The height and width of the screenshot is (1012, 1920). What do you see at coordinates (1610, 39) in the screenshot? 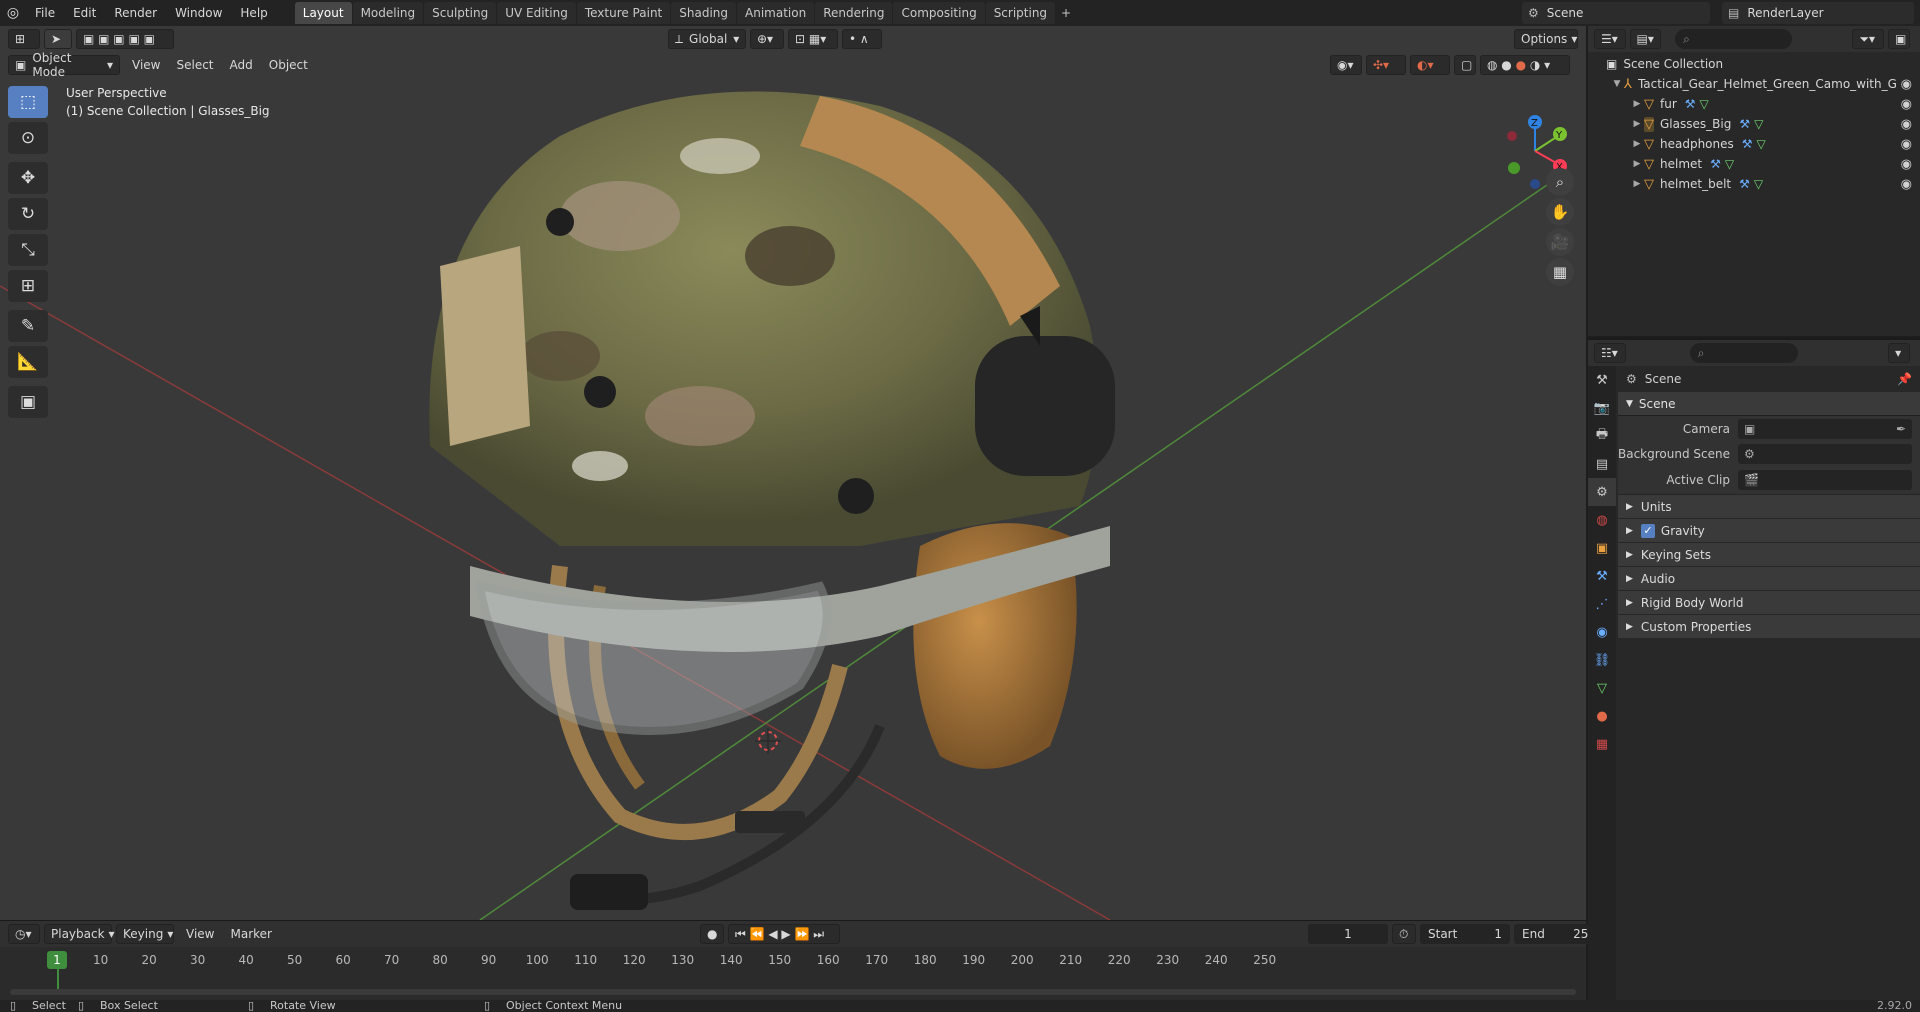
I see `outliner-editor-type: ☰▾` at bounding box center [1610, 39].